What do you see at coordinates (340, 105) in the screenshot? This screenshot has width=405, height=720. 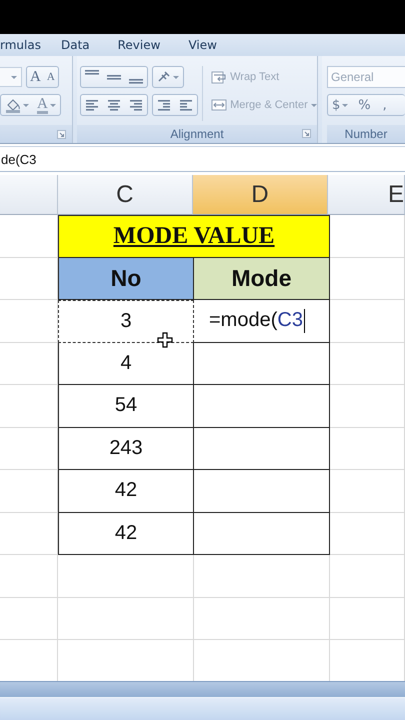 I see `currency-button: $` at bounding box center [340, 105].